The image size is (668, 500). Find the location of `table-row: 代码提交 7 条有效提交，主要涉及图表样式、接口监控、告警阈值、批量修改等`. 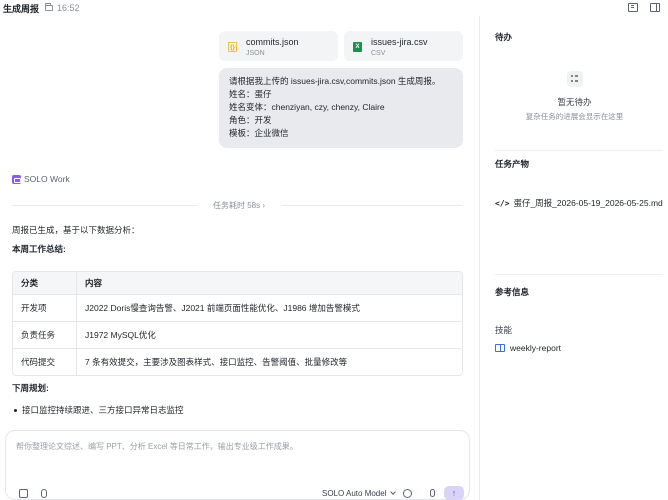

table-row: 代码提交 7 条有效提交，主要涉及图表样式、接口监控、告警阈值、批量修改等 is located at coordinates (237, 361).